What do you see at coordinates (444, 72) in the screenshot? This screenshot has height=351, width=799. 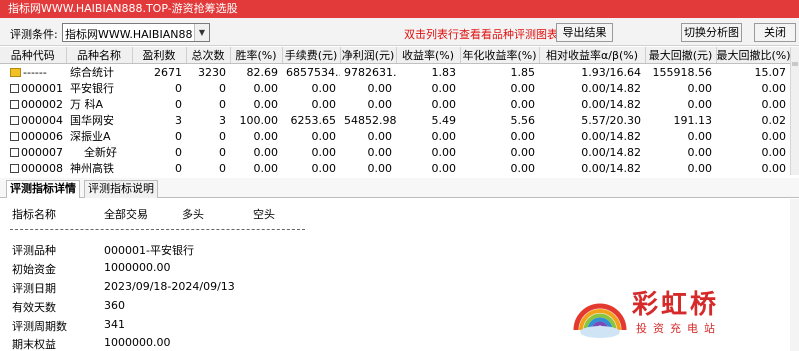 I see `cell-return: 1.83` at bounding box center [444, 72].